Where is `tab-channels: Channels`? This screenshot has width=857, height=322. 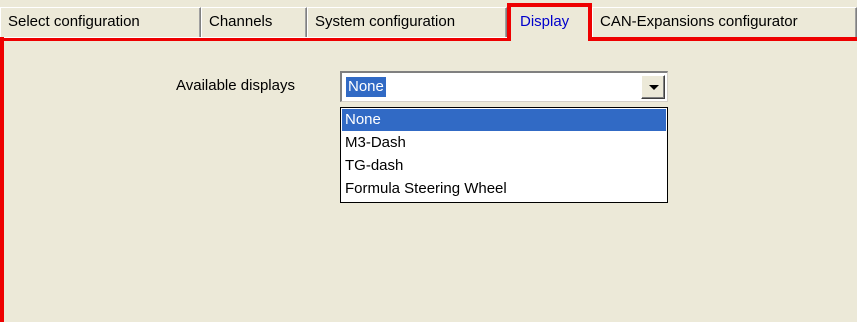
tab-channels: Channels is located at coordinates (254, 22).